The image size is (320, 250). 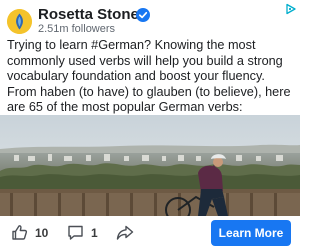 What do you see at coordinates (251, 233) in the screenshot?
I see `learn-more-button: Learn More` at bounding box center [251, 233].